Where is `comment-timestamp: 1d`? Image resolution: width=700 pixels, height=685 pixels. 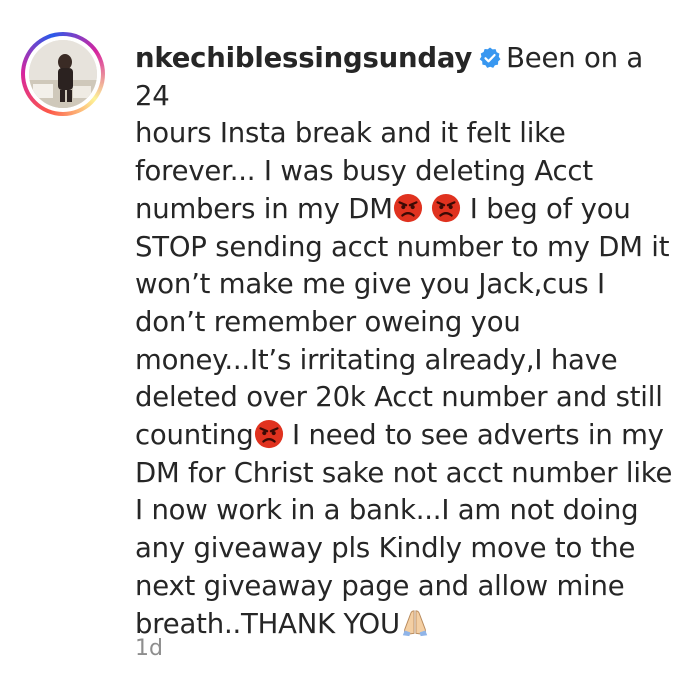
comment-timestamp: 1d is located at coordinates (149, 648).